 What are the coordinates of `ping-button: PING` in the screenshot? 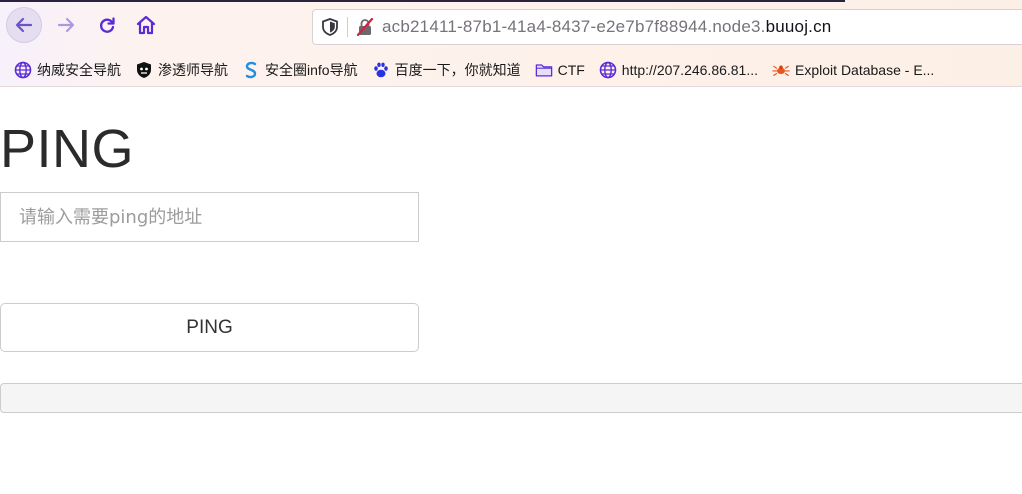 It's located at (209, 327).